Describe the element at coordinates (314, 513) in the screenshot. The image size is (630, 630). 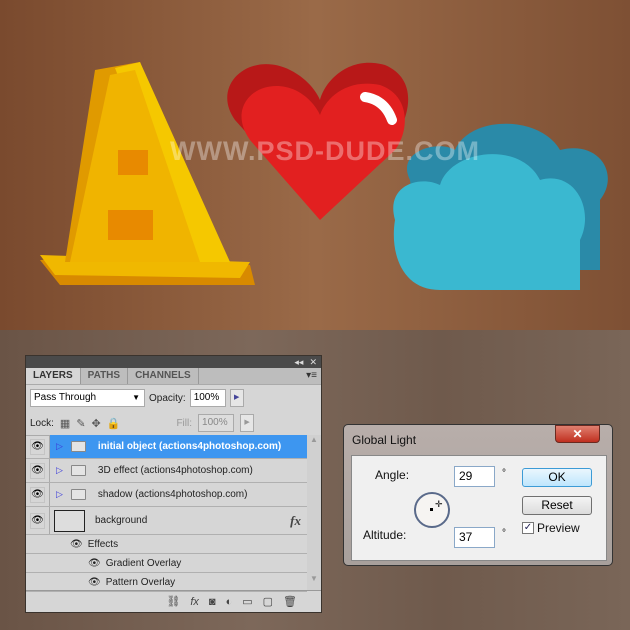
I see `layer-scrollbar: ▲ ▼` at that location.